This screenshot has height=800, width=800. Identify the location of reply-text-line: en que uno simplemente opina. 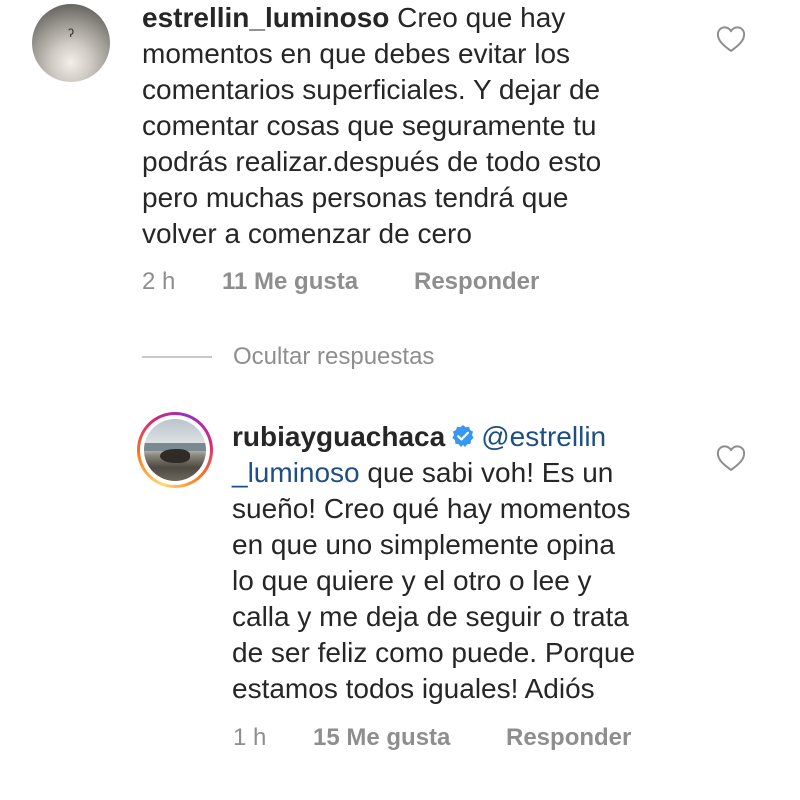
(423, 544).